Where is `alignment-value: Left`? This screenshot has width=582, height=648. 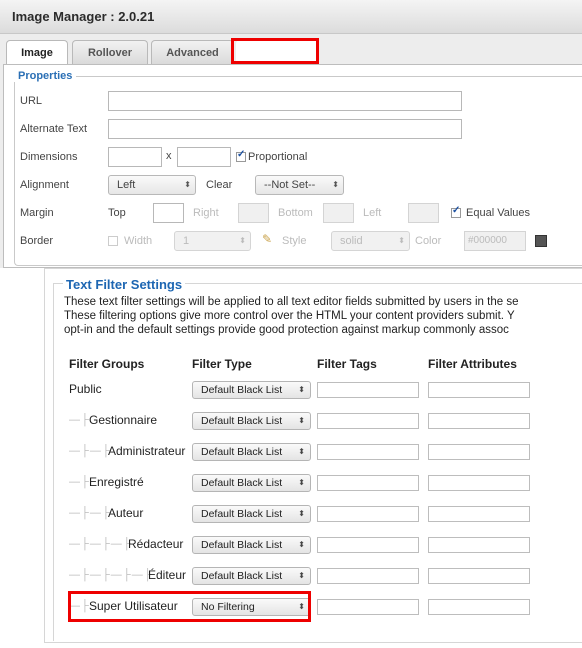 alignment-value: Left is located at coordinates (126, 185).